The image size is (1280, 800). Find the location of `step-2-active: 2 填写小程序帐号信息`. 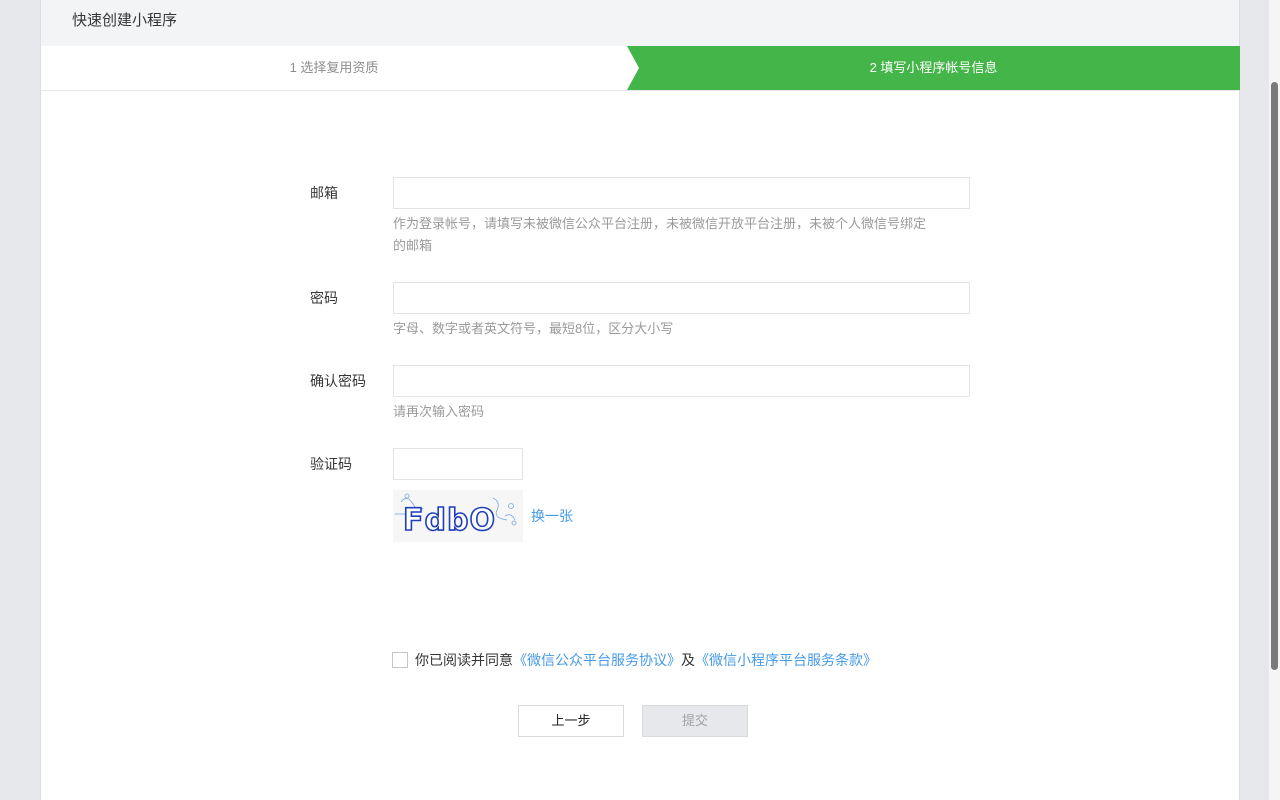

step-2-active: 2 填写小程序帐号信息 is located at coordinates (933, 68).